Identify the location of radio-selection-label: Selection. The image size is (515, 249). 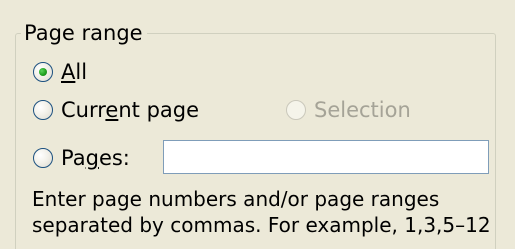
(362, 110).